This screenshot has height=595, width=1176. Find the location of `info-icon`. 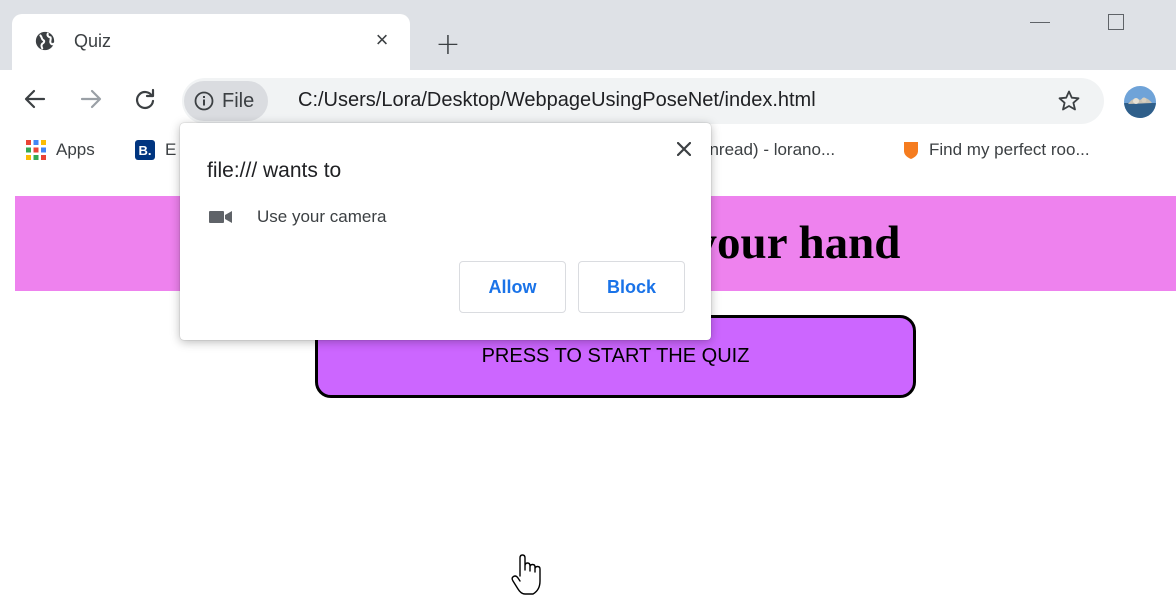

info-icon is located at coordinates (204, 101).